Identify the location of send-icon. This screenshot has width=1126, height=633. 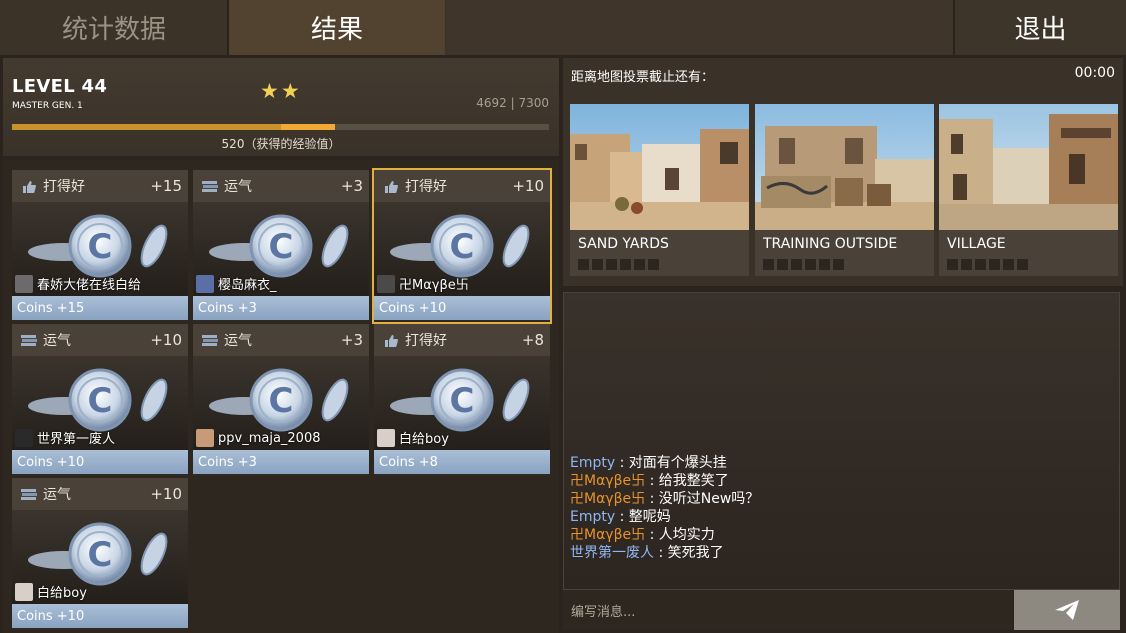
(1067, 610).